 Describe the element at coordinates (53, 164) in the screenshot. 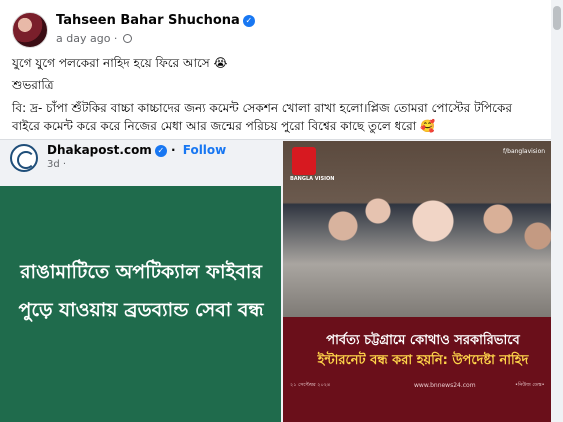

I see `shared-post-time: 3d` at that location.